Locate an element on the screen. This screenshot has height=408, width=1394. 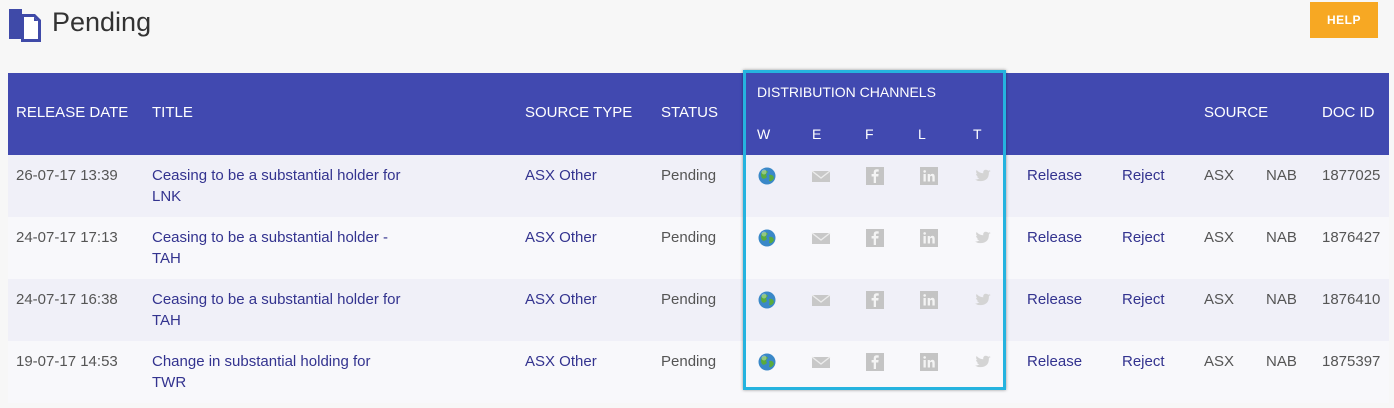
header-status: STATUS is located at coordinates (689, 112).